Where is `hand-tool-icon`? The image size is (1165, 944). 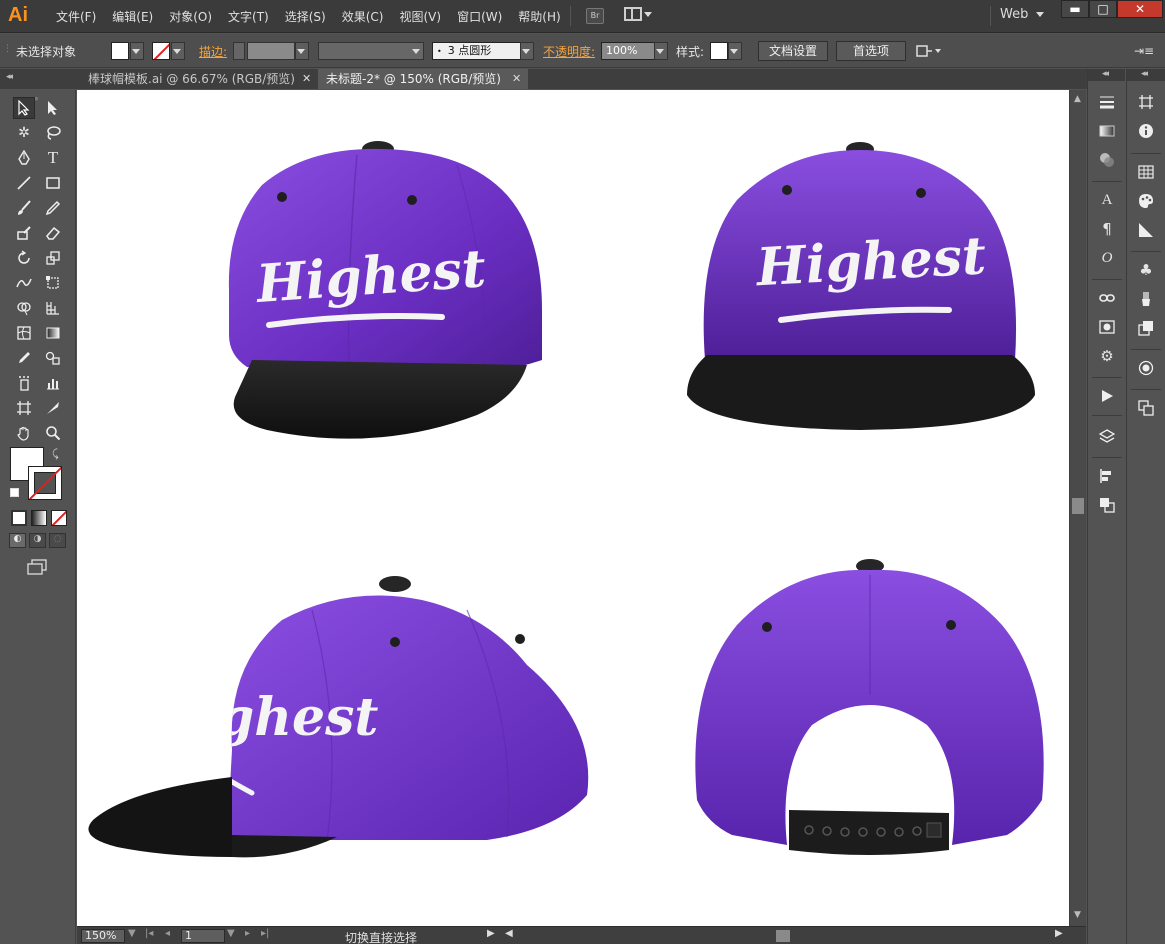 hand-tool-icon is located at coordinates (24, 433).